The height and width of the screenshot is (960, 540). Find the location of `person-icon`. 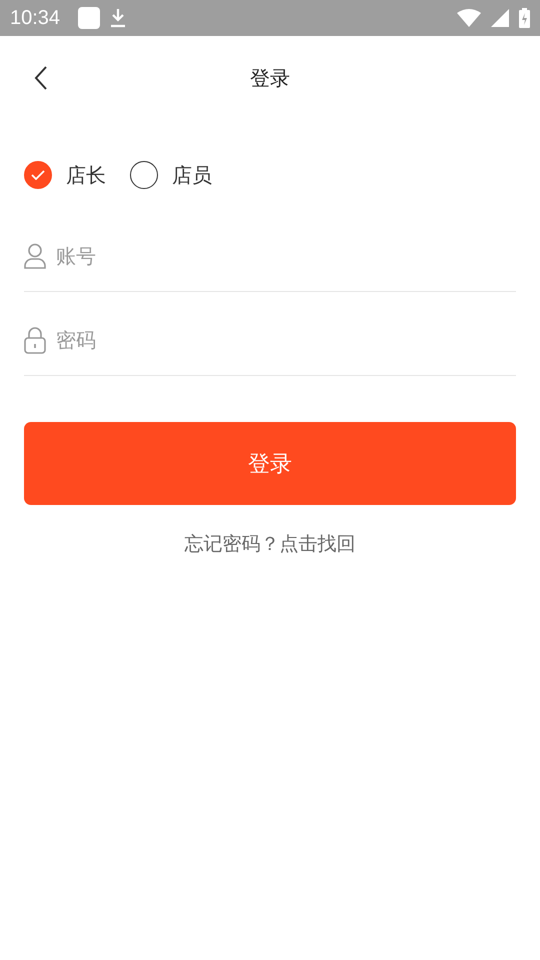

person-icon is located at coordinates (35, 255).